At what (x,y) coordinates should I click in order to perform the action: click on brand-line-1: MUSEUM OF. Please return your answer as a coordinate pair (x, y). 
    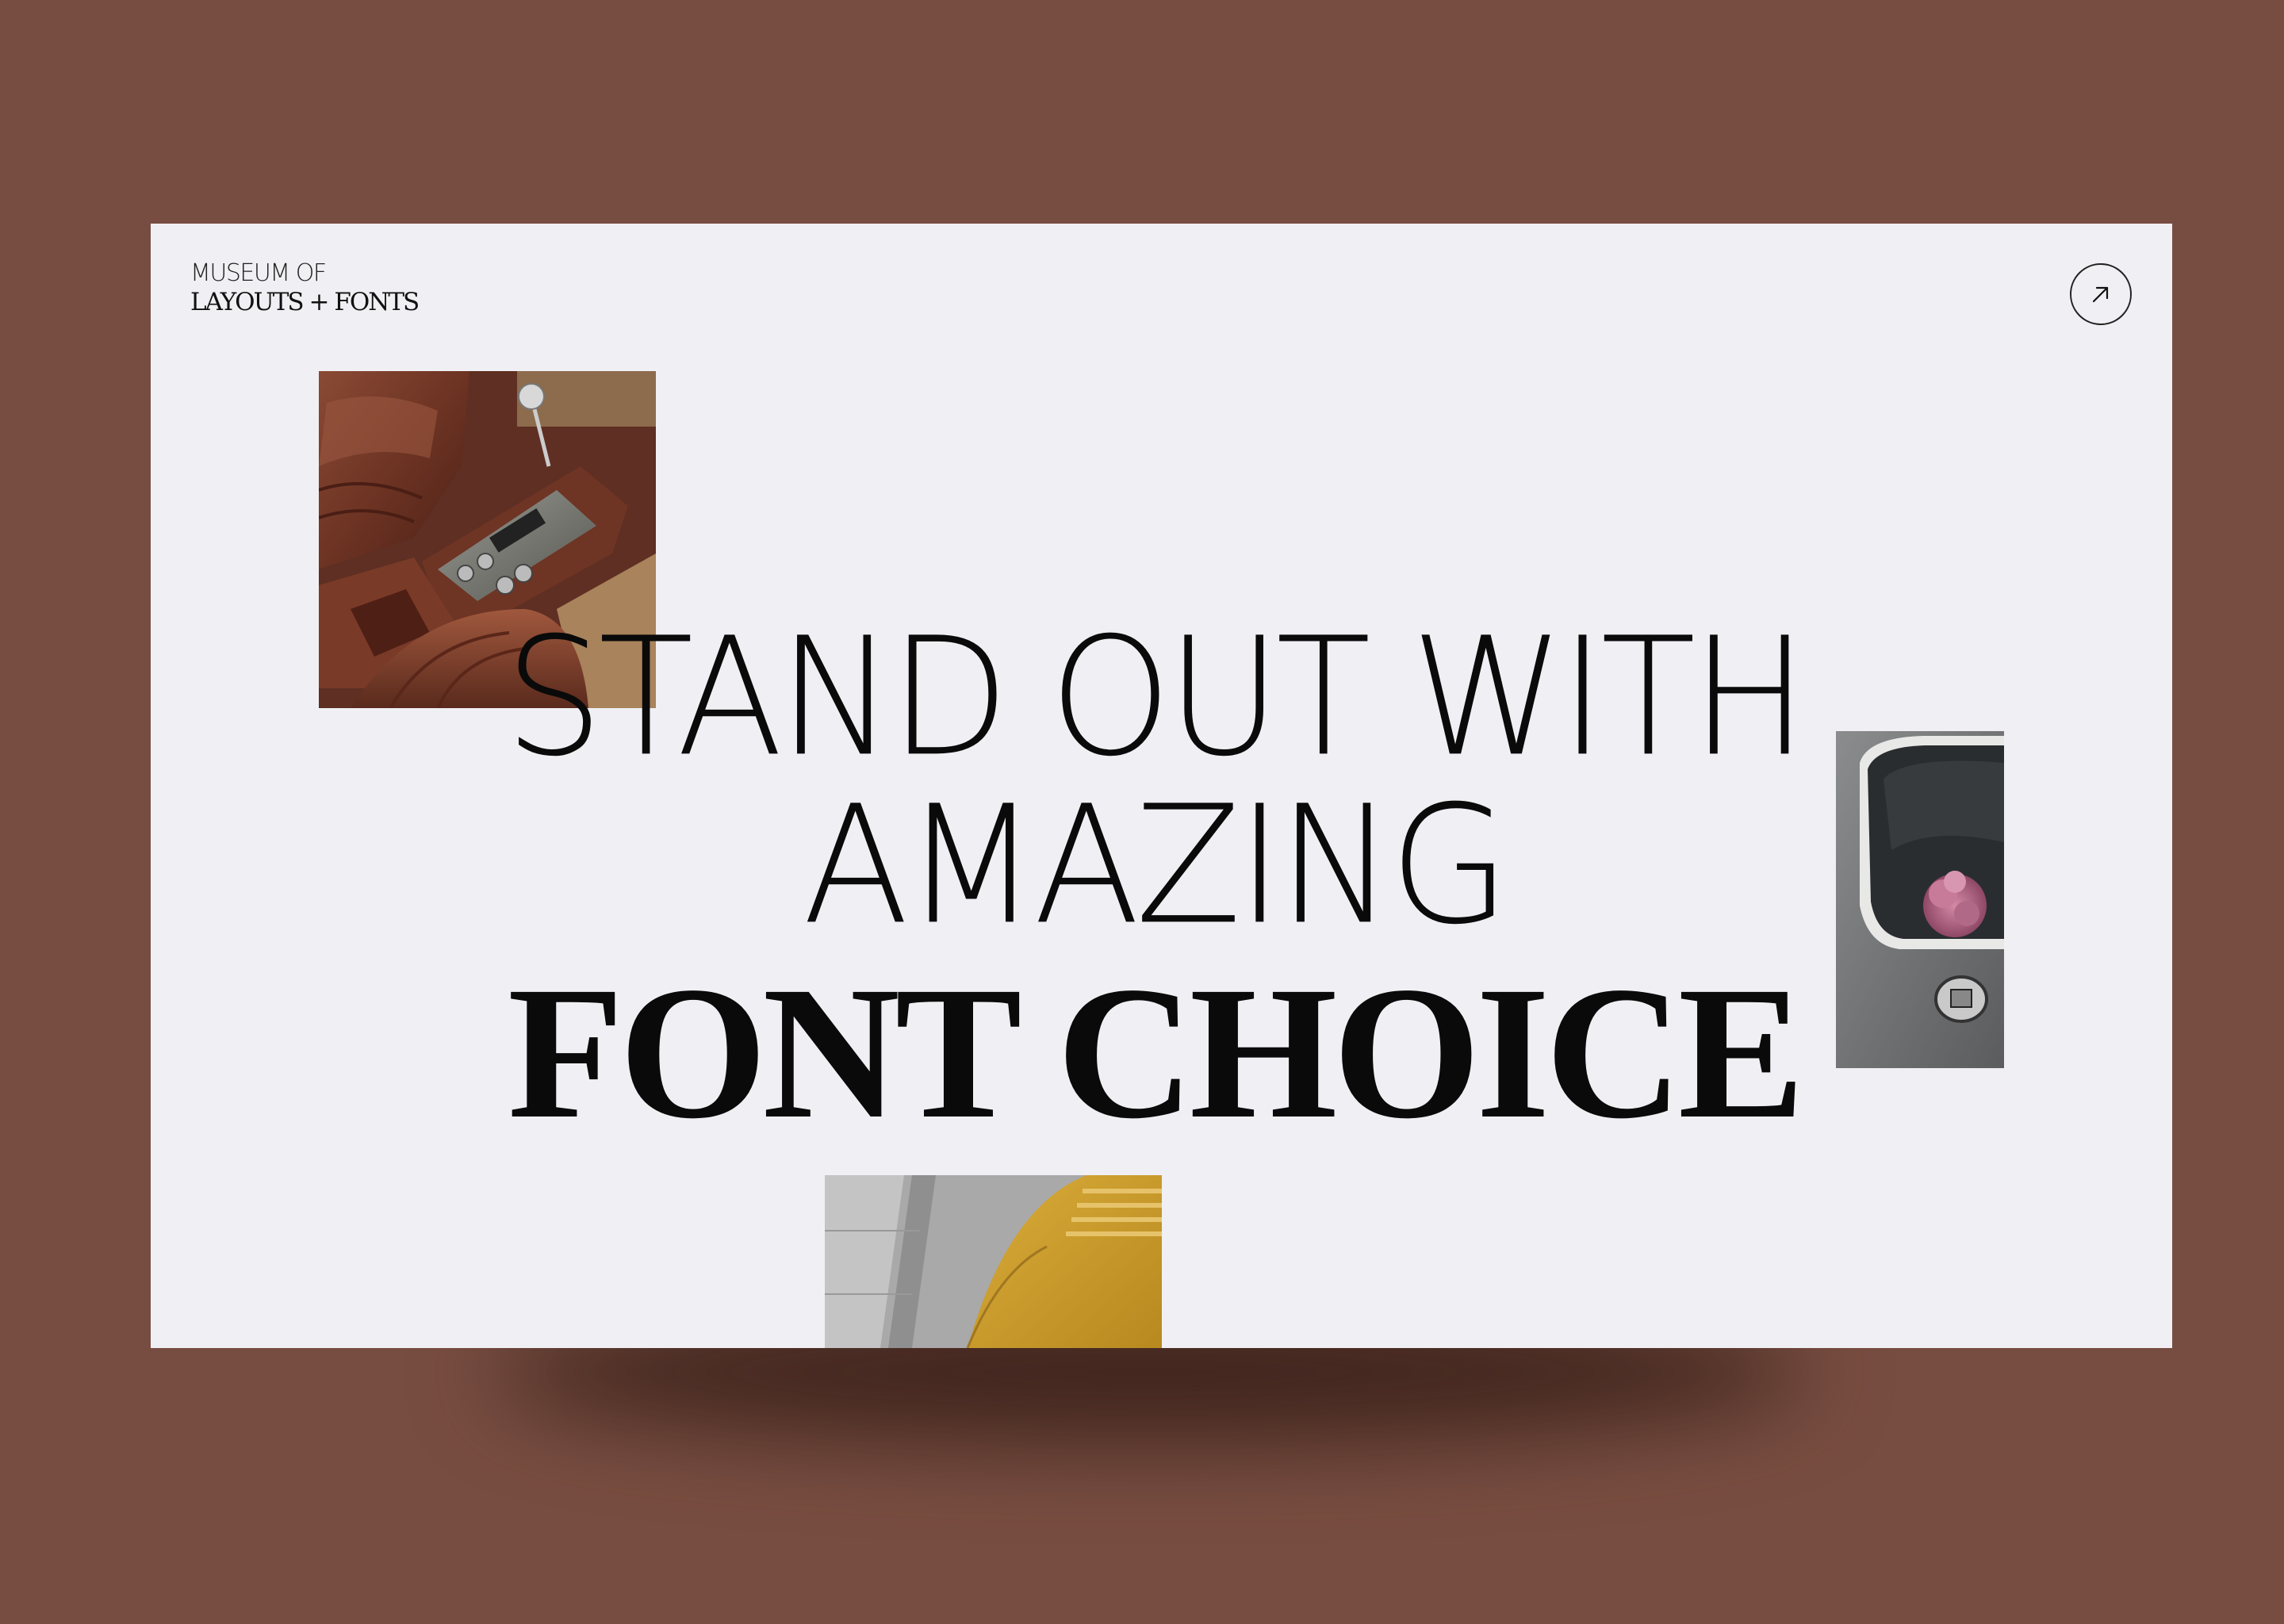
    Looking at the image, I should click on (258, 273).